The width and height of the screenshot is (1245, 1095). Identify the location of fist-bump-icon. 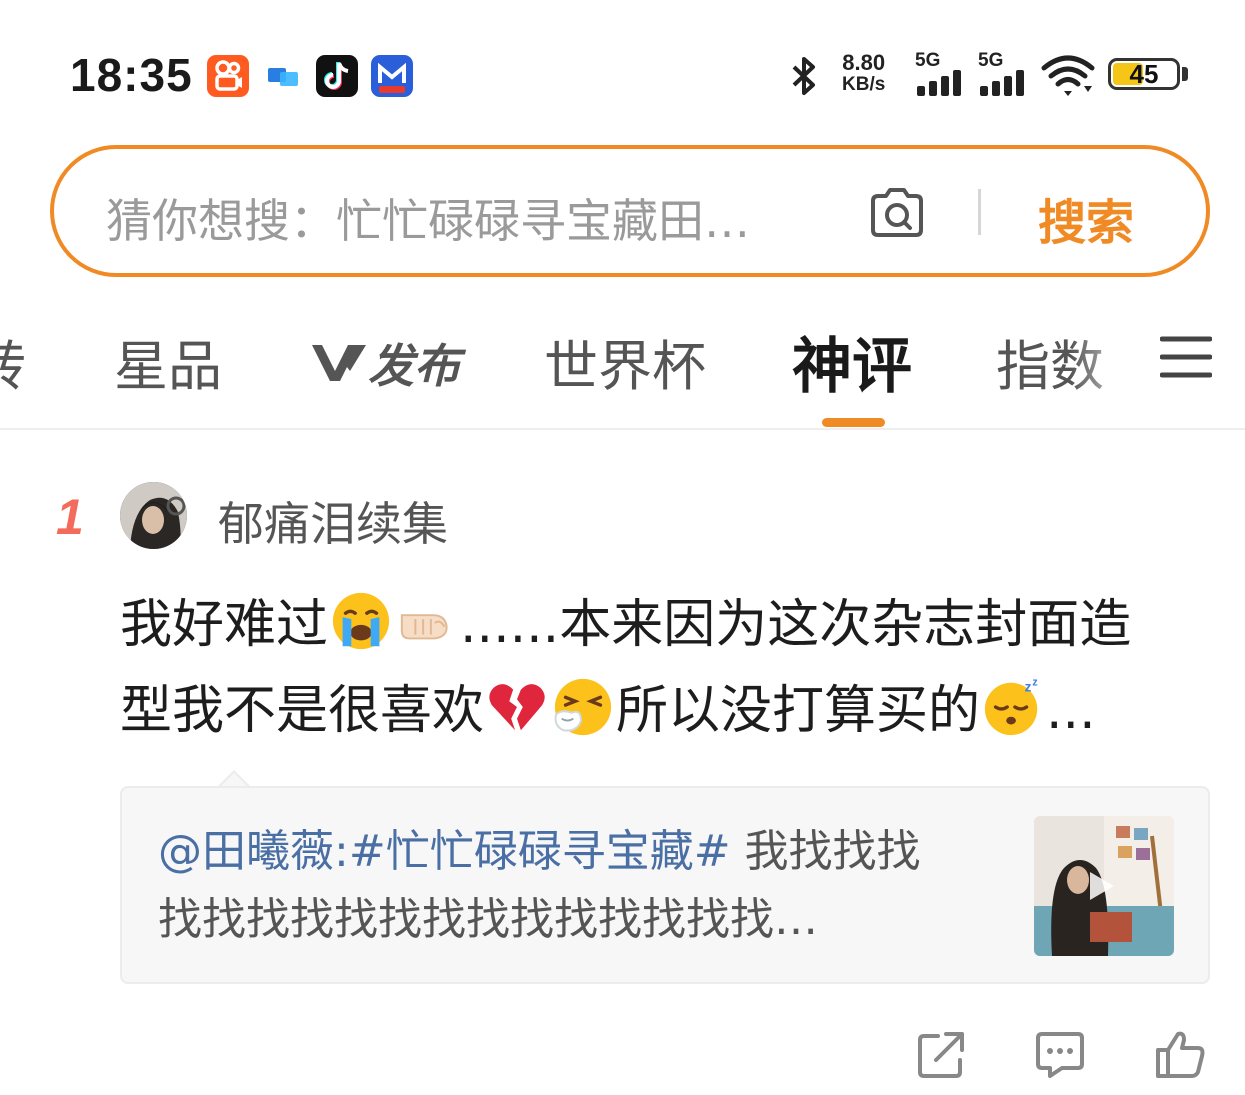
(424, 627).